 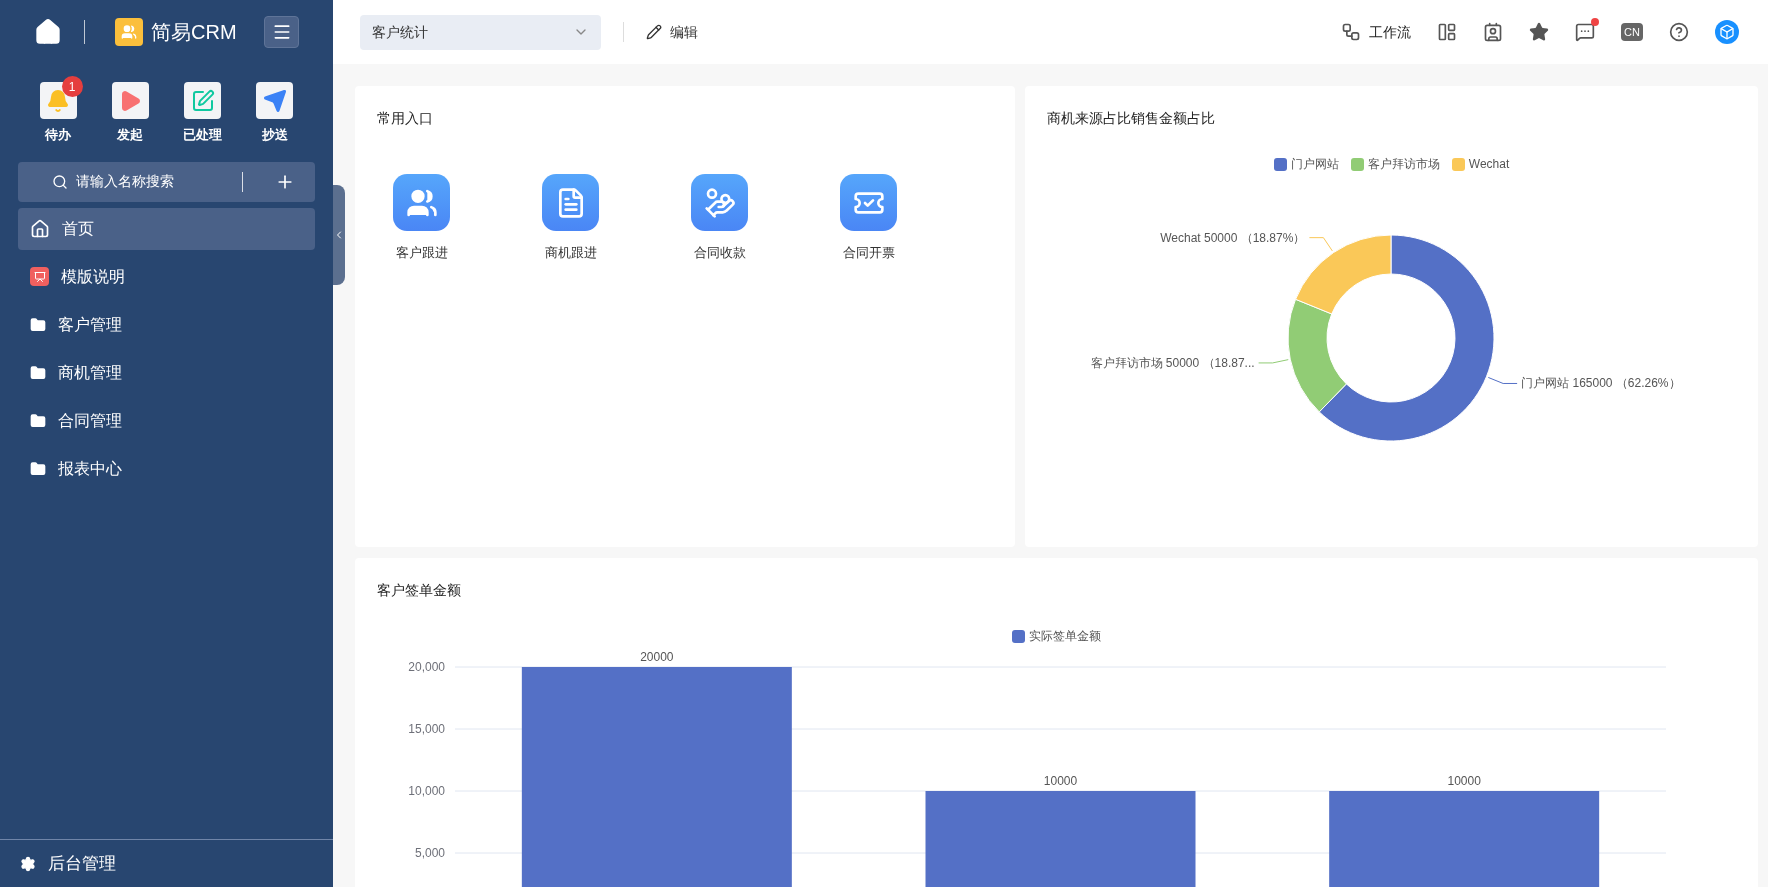 I want to click on quick-action-label: 抄送, so click(x=275, y=135).